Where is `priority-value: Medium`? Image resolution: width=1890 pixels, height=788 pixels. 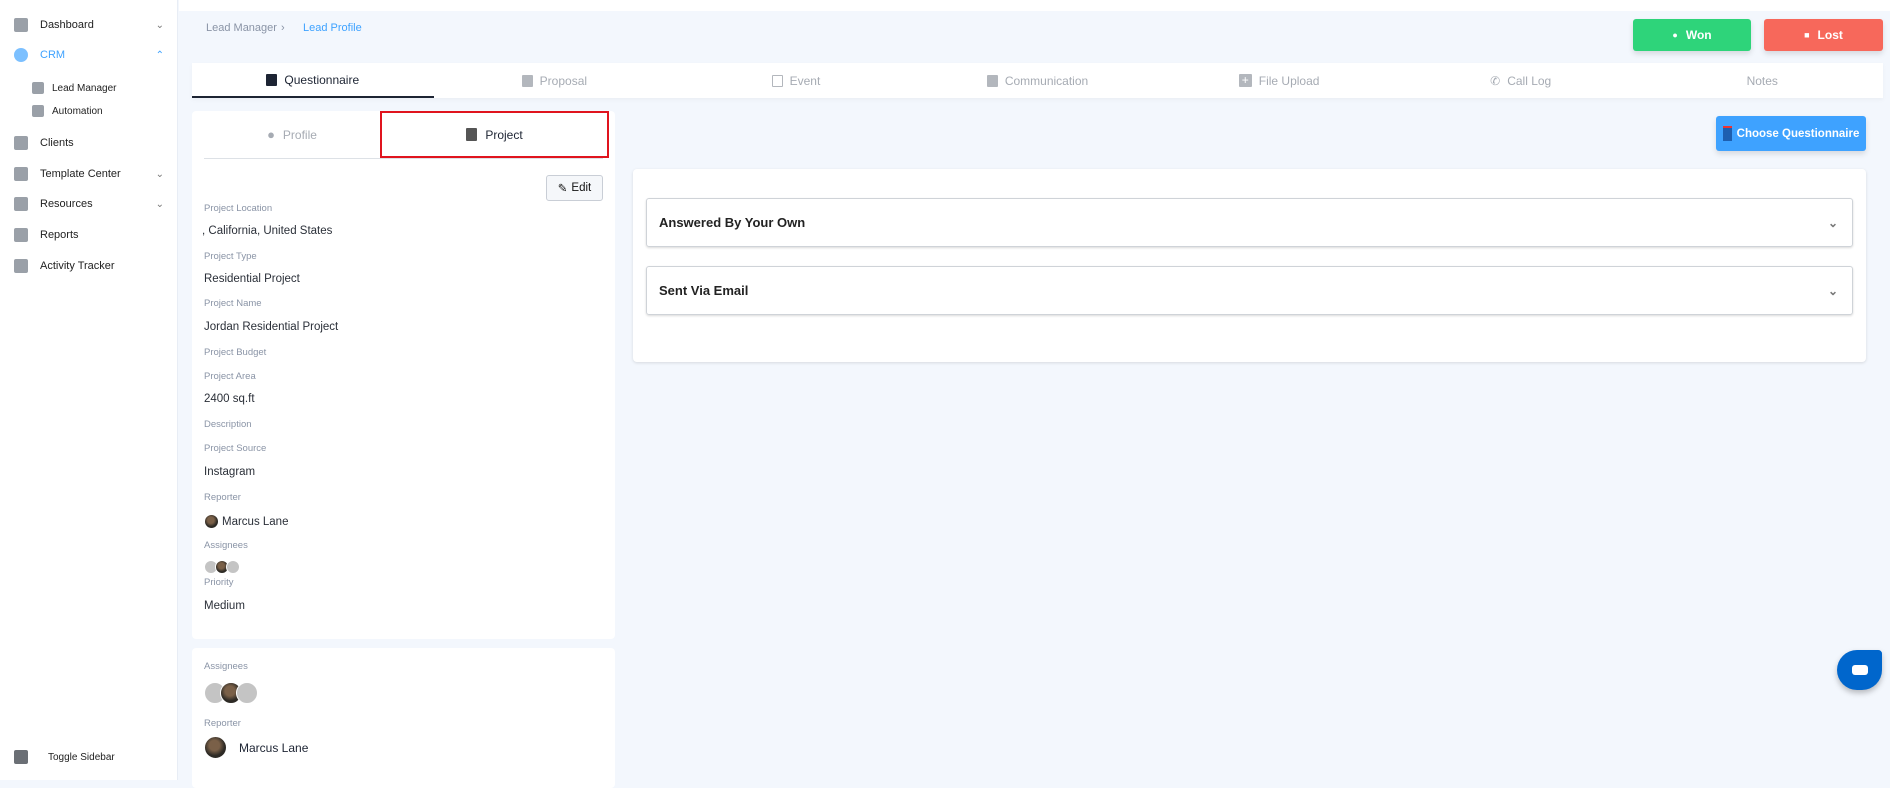 priority-value: Medium is located at coordinates (224, 606).